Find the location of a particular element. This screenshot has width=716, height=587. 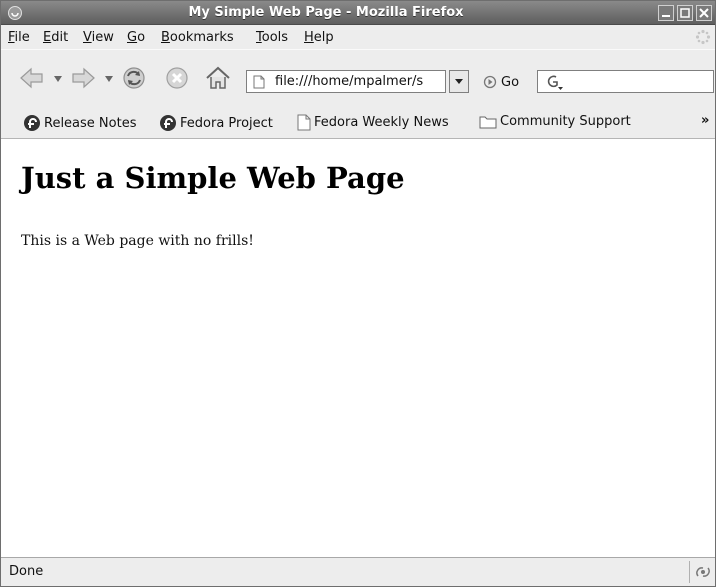

menu-file: File is located at coordinates (19, 37).